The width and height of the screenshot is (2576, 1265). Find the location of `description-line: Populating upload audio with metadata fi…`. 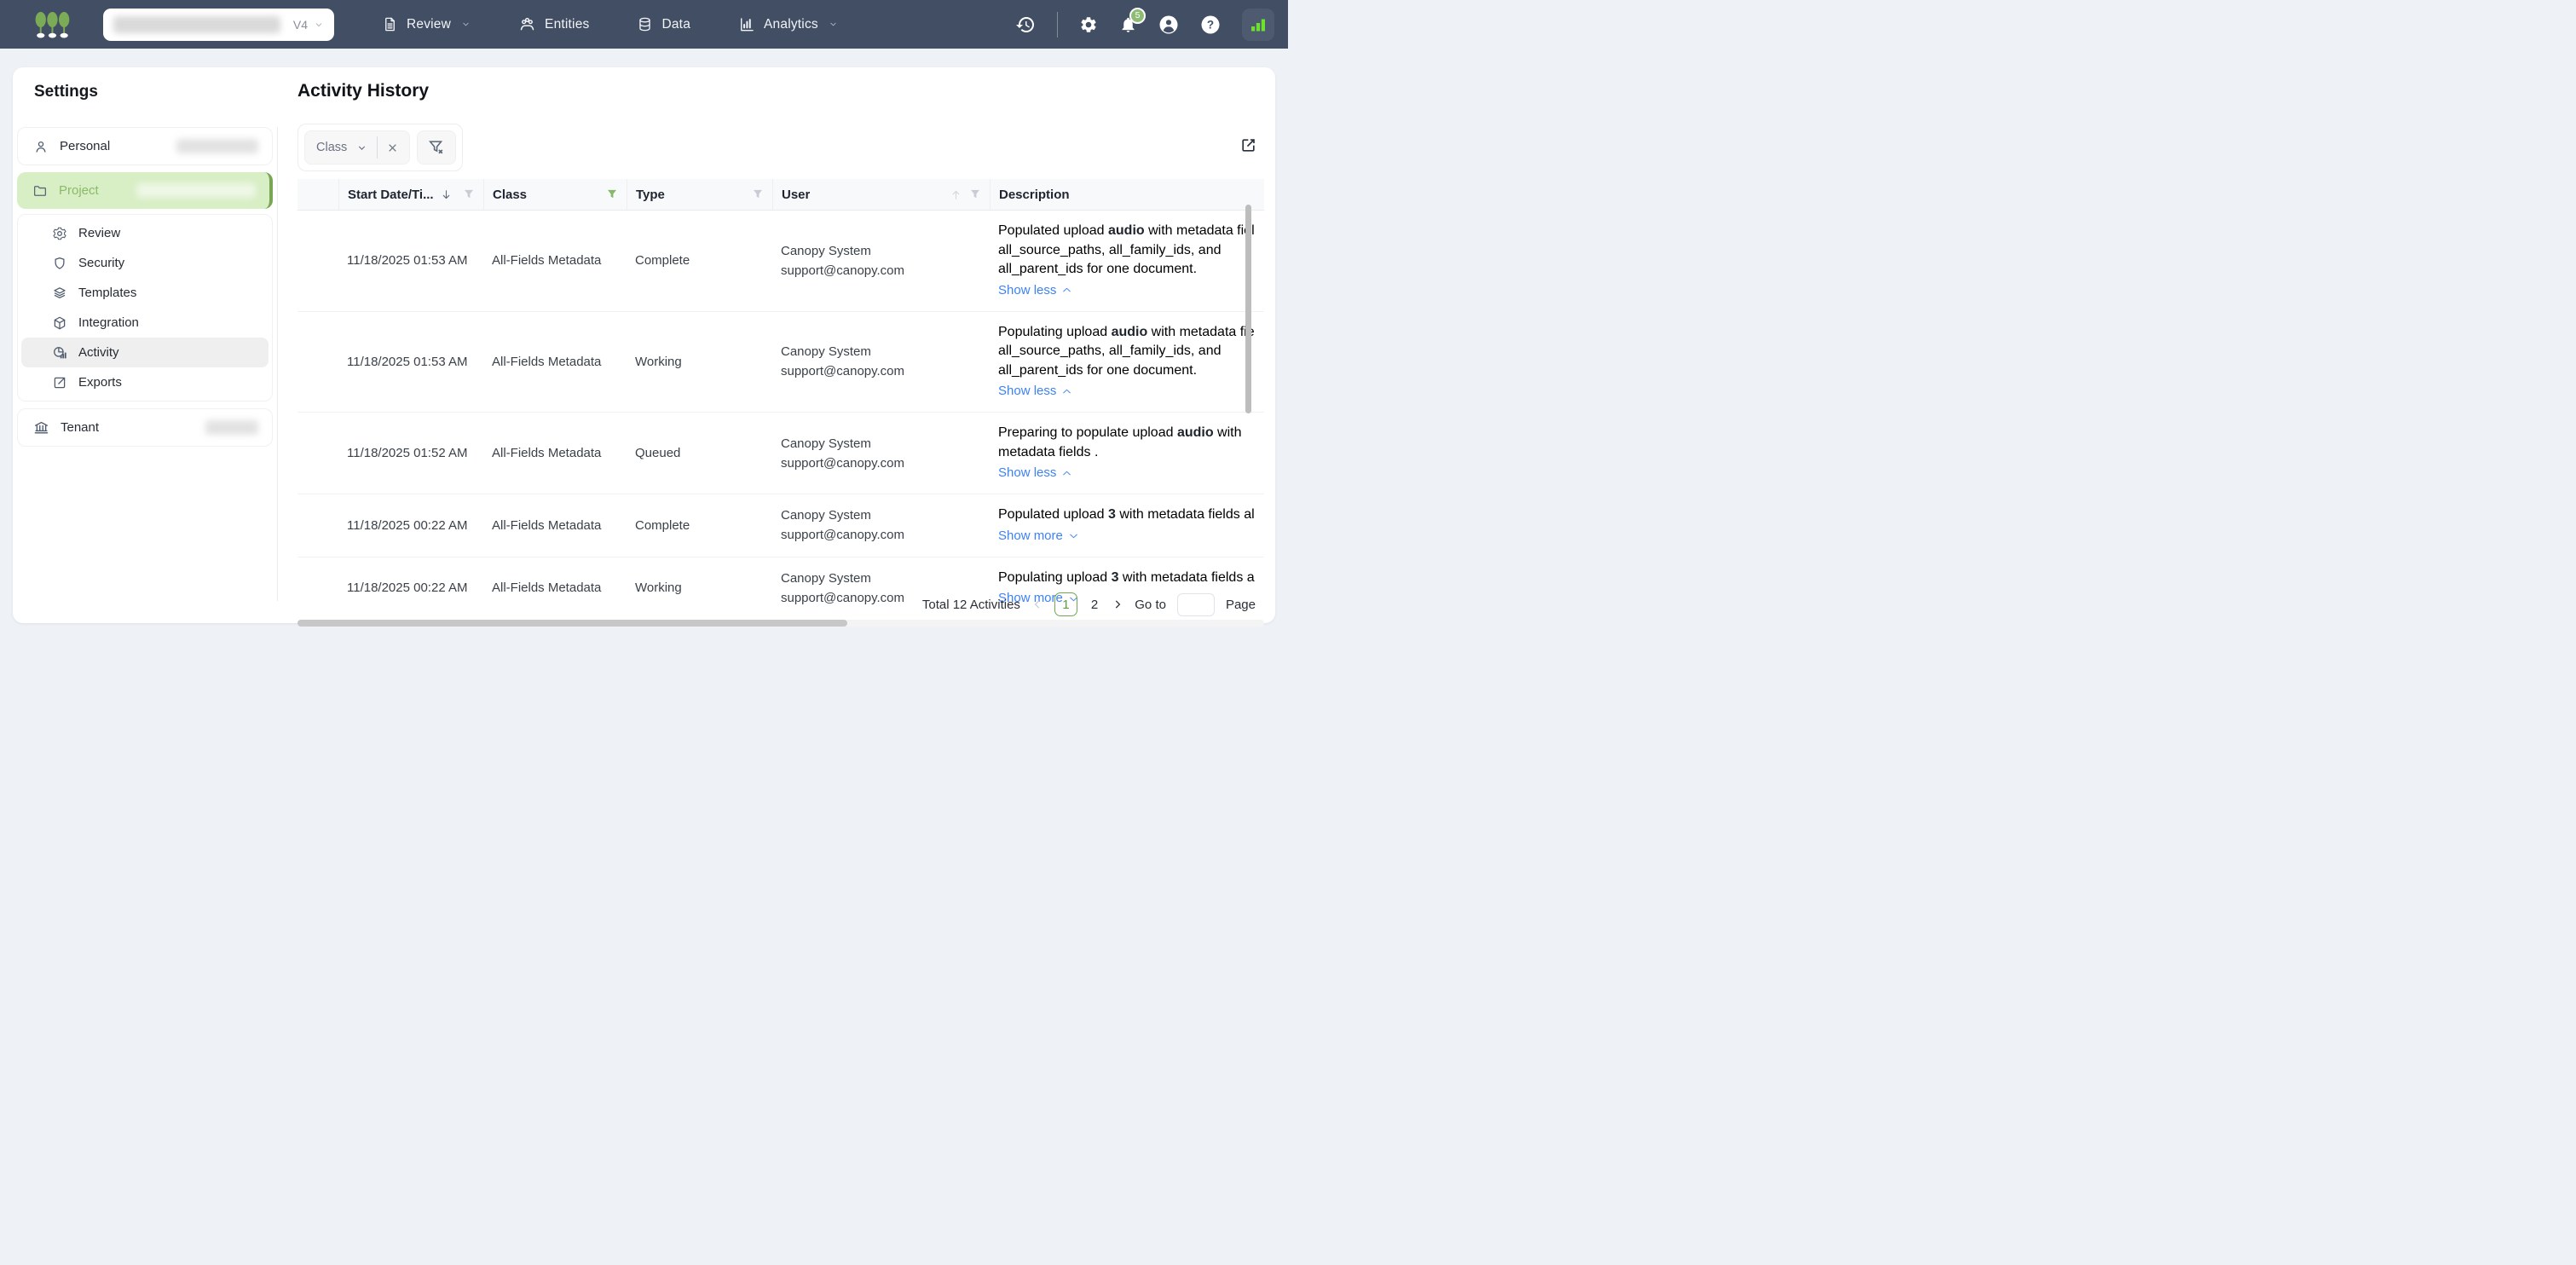

description-line: Populating upload audio with metadata fi… is located at coordinates (1126, 332).